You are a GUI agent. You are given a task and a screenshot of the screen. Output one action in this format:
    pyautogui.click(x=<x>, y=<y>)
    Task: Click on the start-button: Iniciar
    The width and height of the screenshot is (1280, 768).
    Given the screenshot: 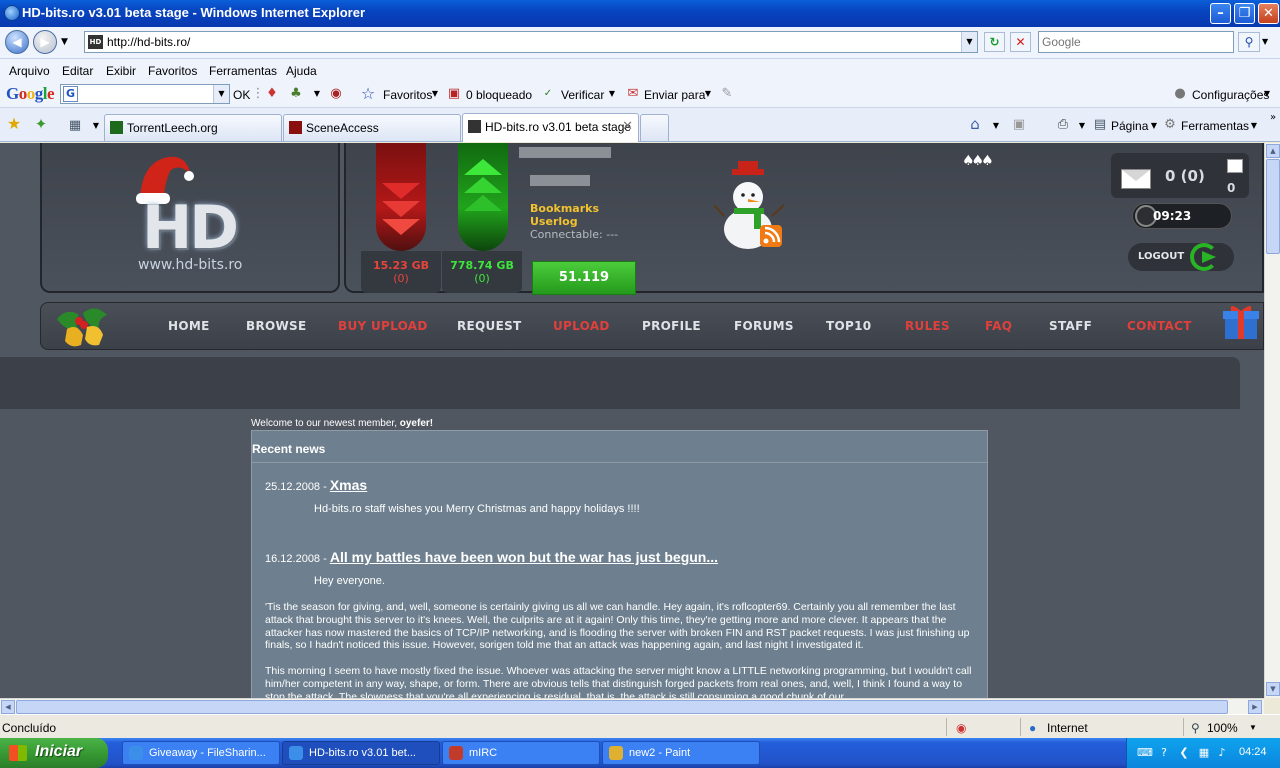 What is the action you would take?
    pyautogui.click(x=54, y=753)
    